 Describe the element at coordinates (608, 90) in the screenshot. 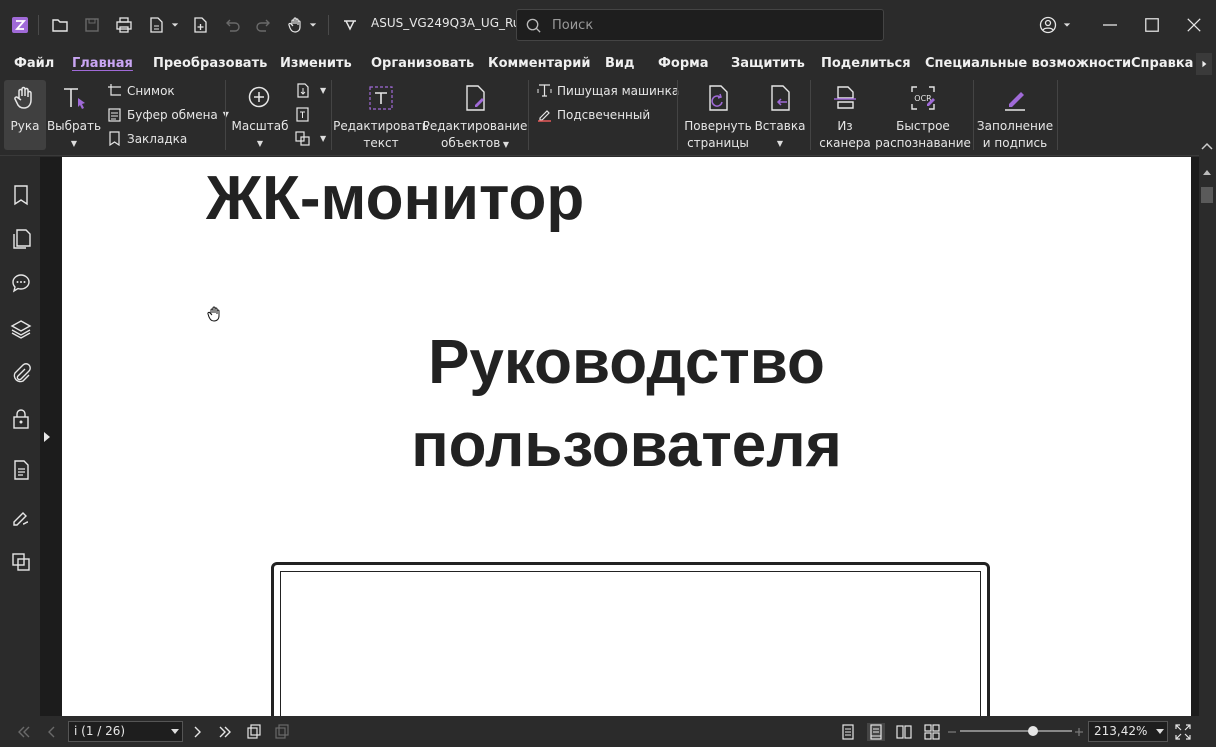

I see `typewriter-button: Пишущая машинка` at that location.